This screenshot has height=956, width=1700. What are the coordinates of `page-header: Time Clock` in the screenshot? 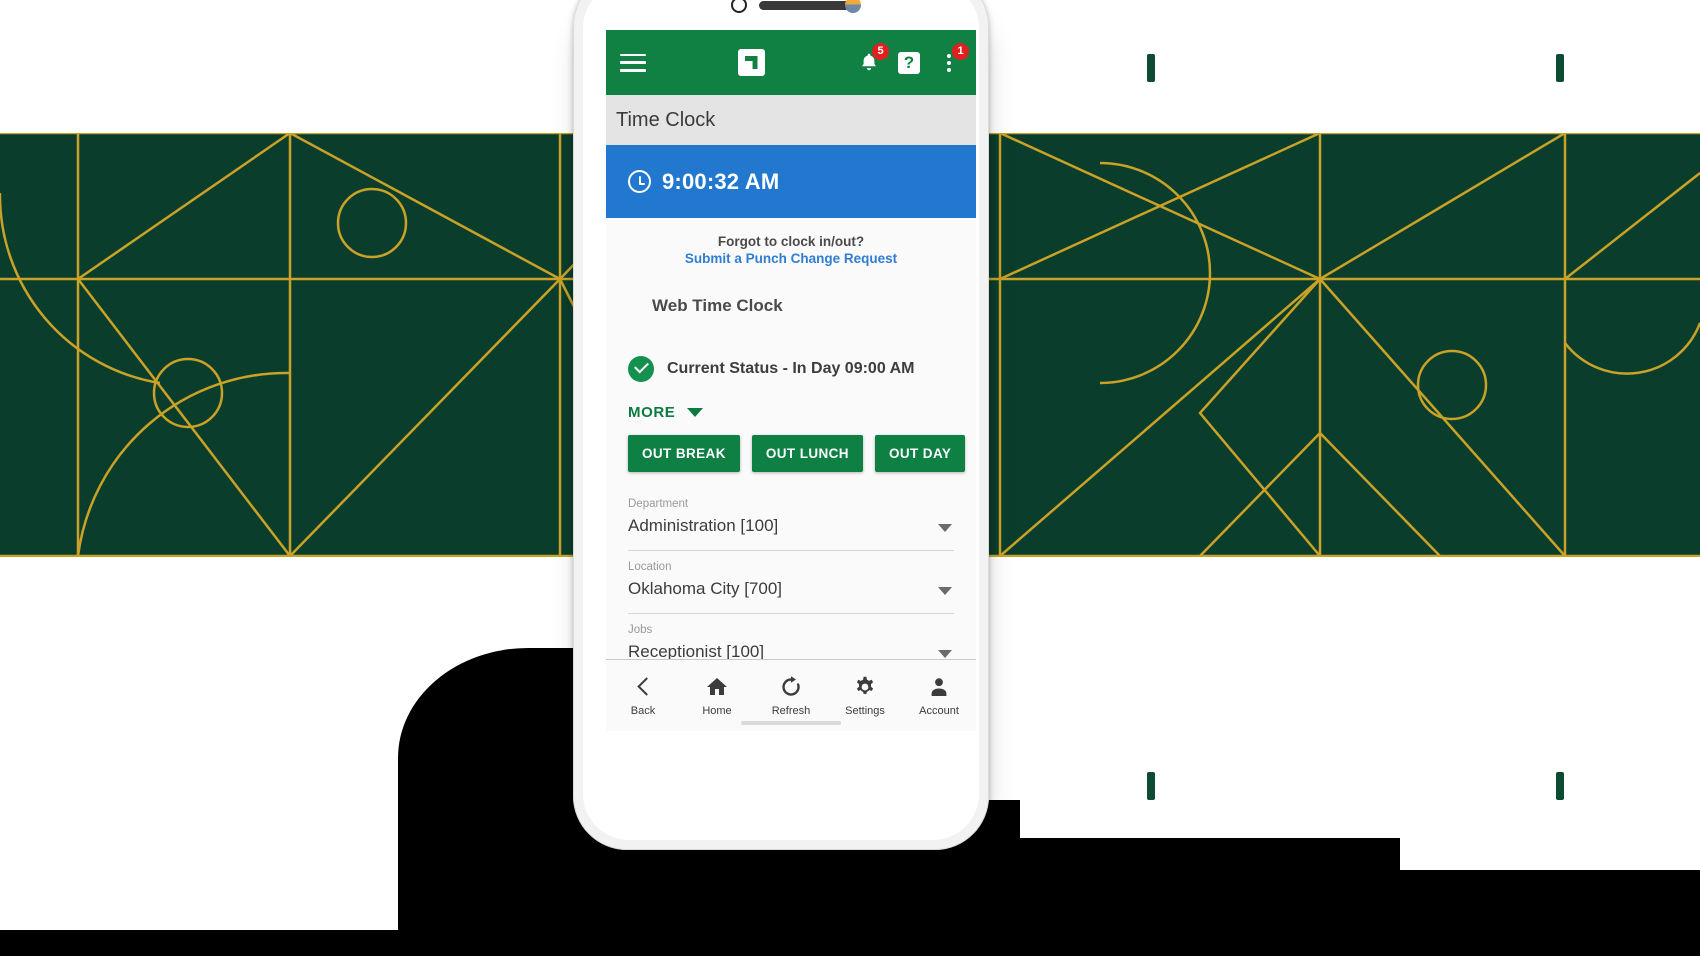 It's located at (791, 120).